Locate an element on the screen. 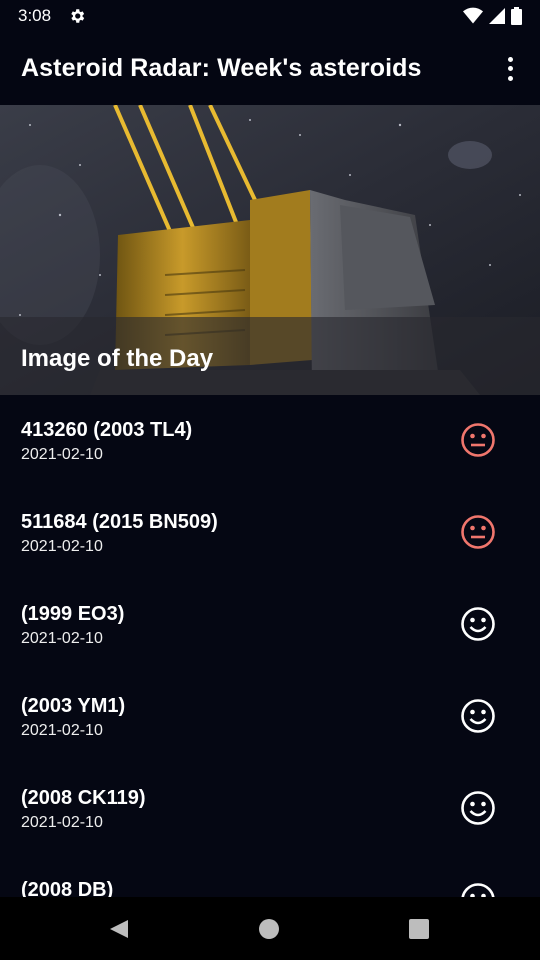 Image resolution: width=540 pixels, height=960 pixels. list-item: (2003 YM1) 2021-02-10 is located at coordinates (270, 717).